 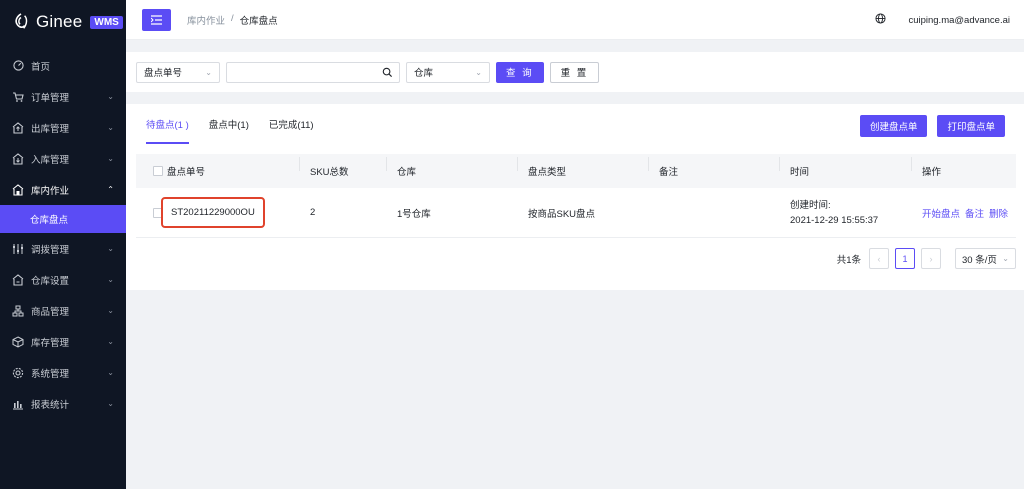 I want to click on field-select-value: 盘点单号, so click(x=163, y=73).